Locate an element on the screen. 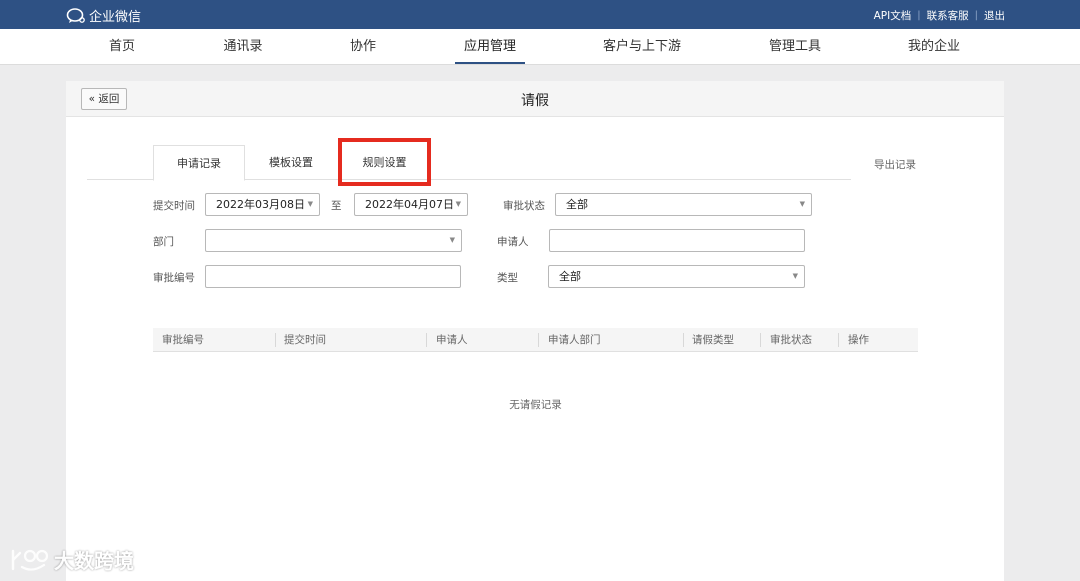 The image size is (1080, 581). type-value: 全部 is located at coordinates (570, 276).